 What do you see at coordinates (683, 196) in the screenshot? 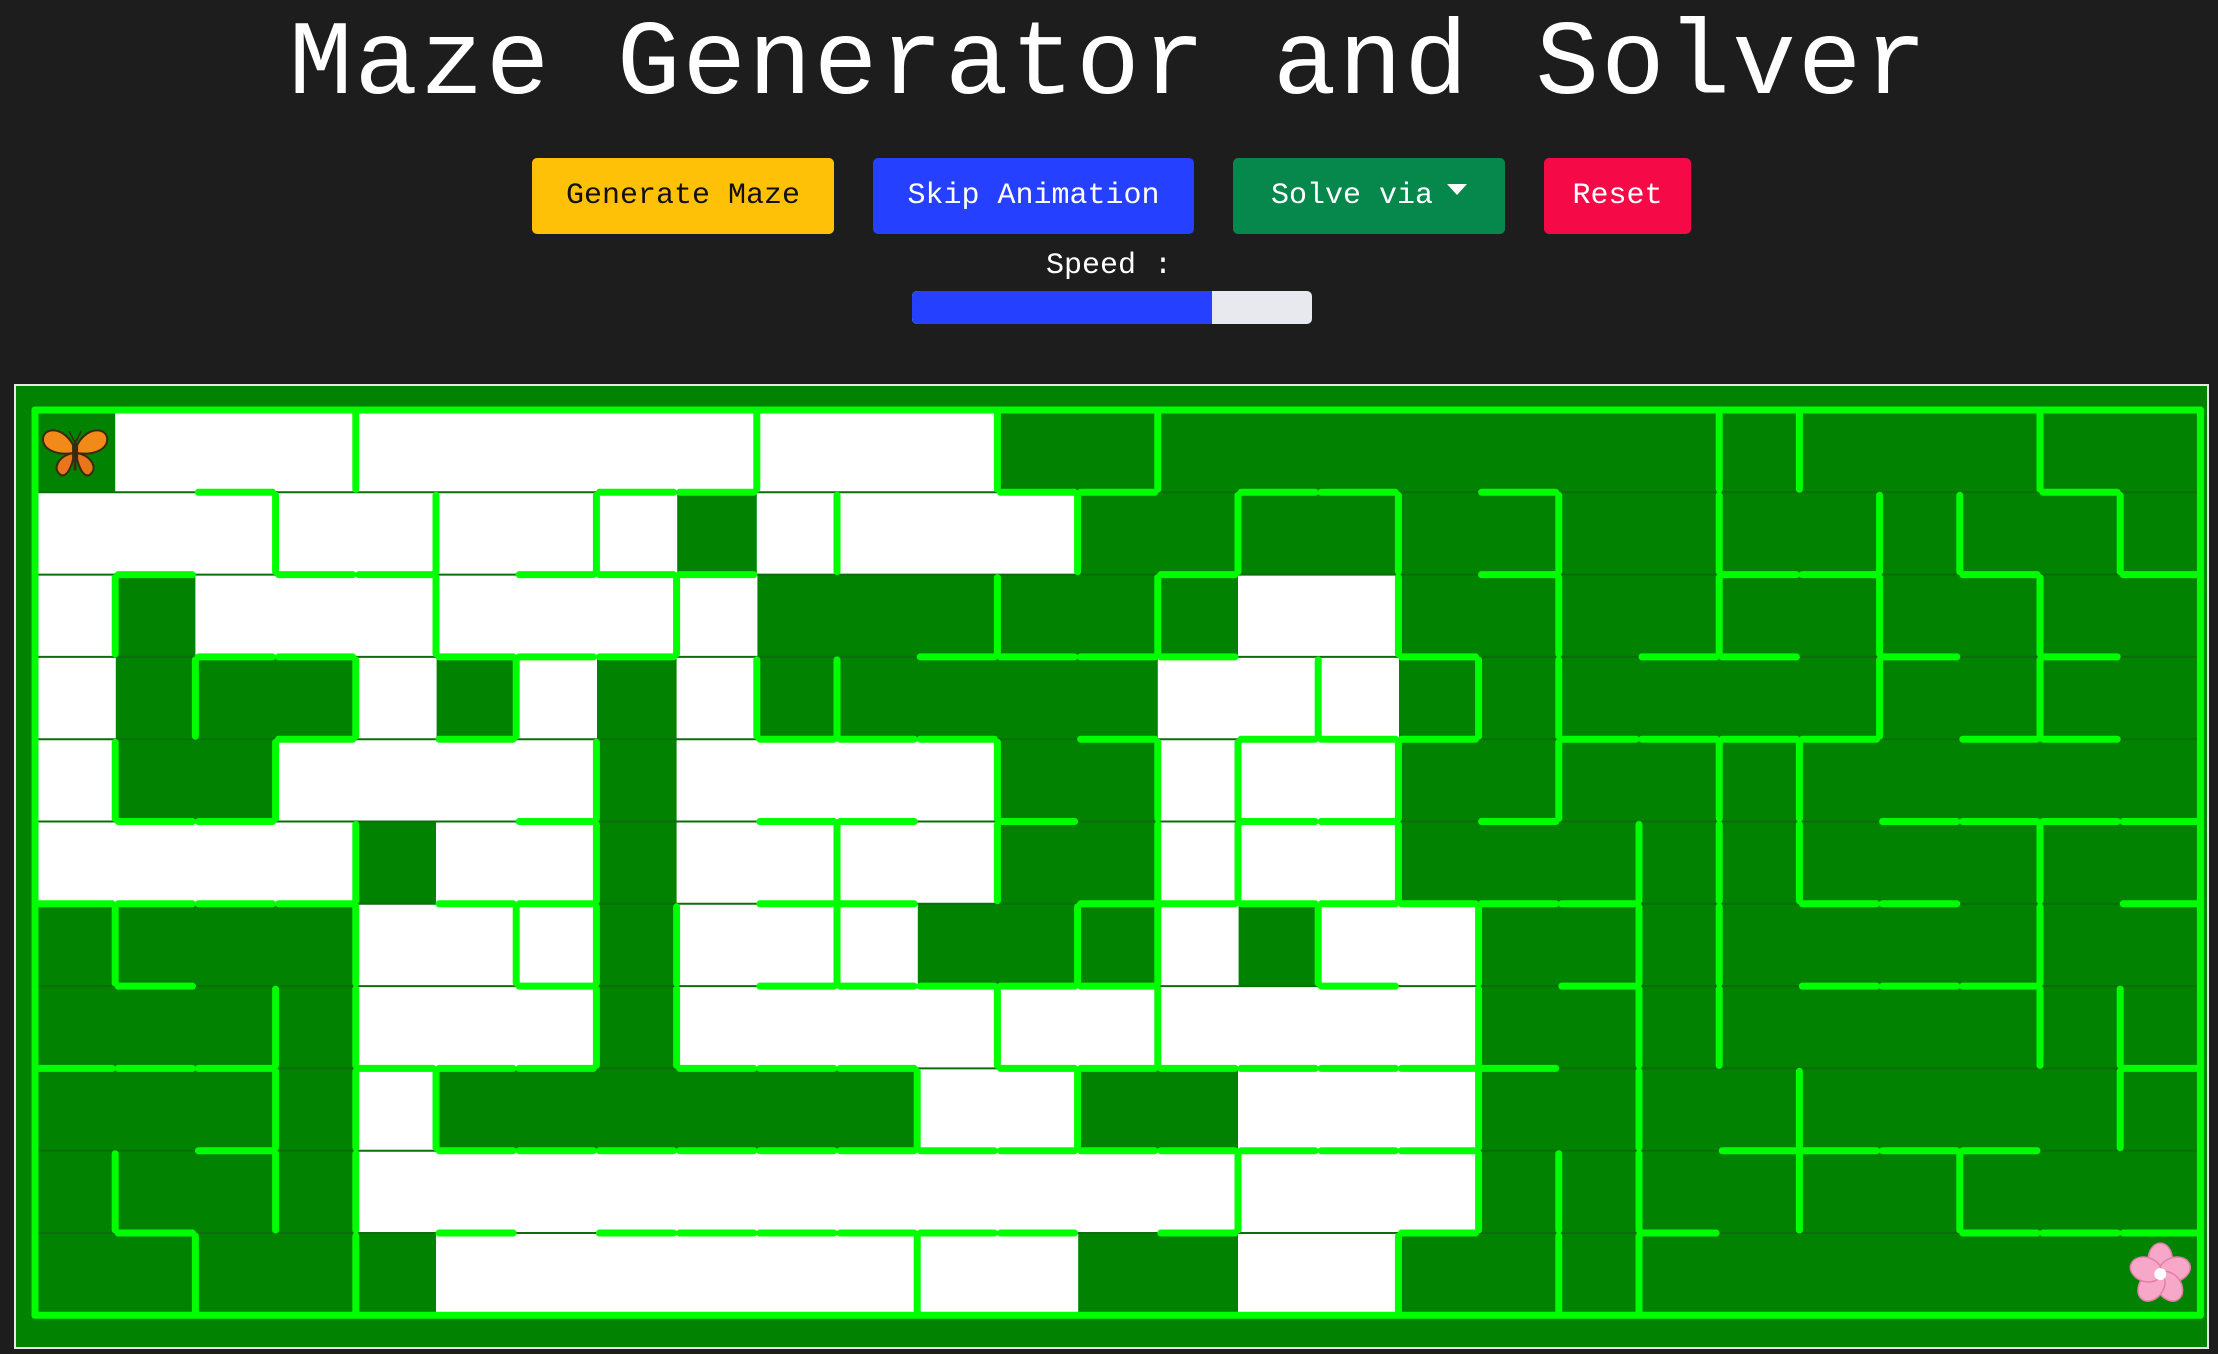
I see `generate-maze-button: Generate Maze` at bounding box center [683, 196].